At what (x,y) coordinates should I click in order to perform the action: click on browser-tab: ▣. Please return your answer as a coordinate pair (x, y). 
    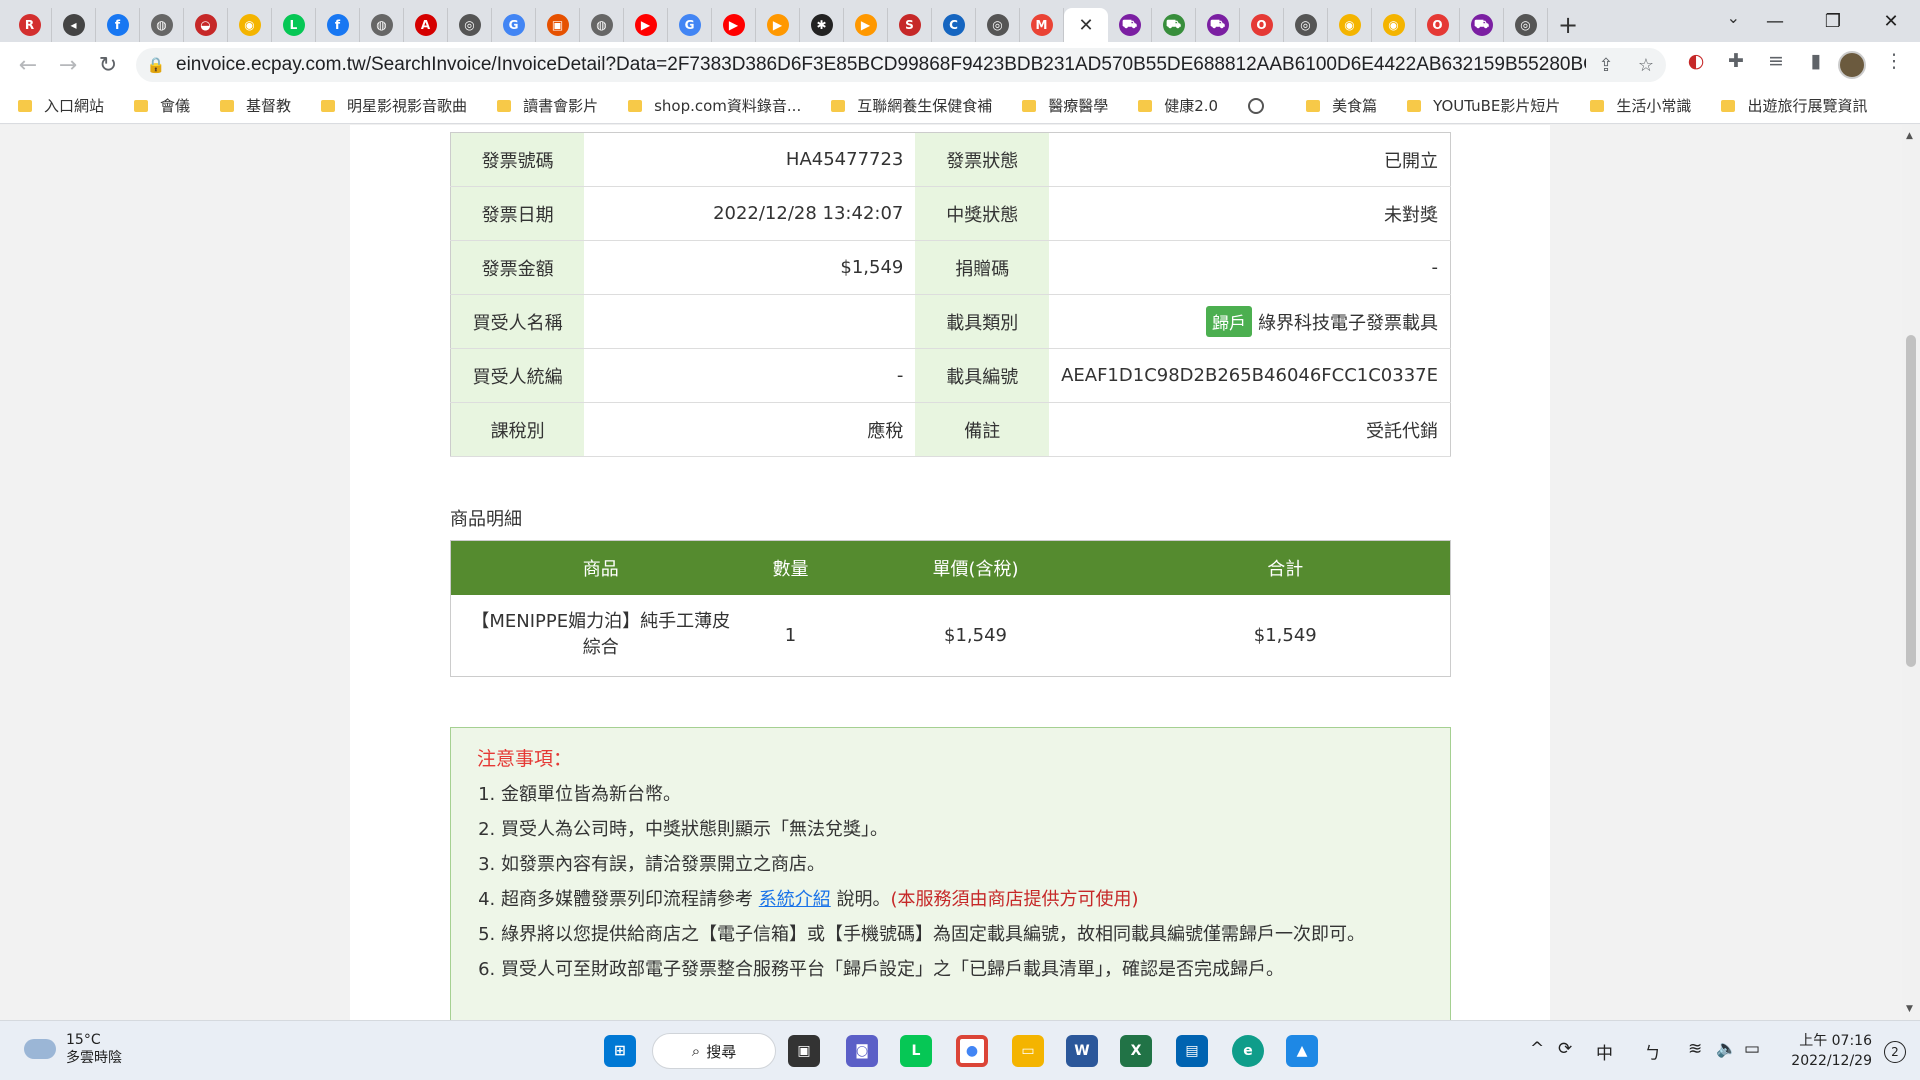
    Looking at the image, I should click on (558, 25).